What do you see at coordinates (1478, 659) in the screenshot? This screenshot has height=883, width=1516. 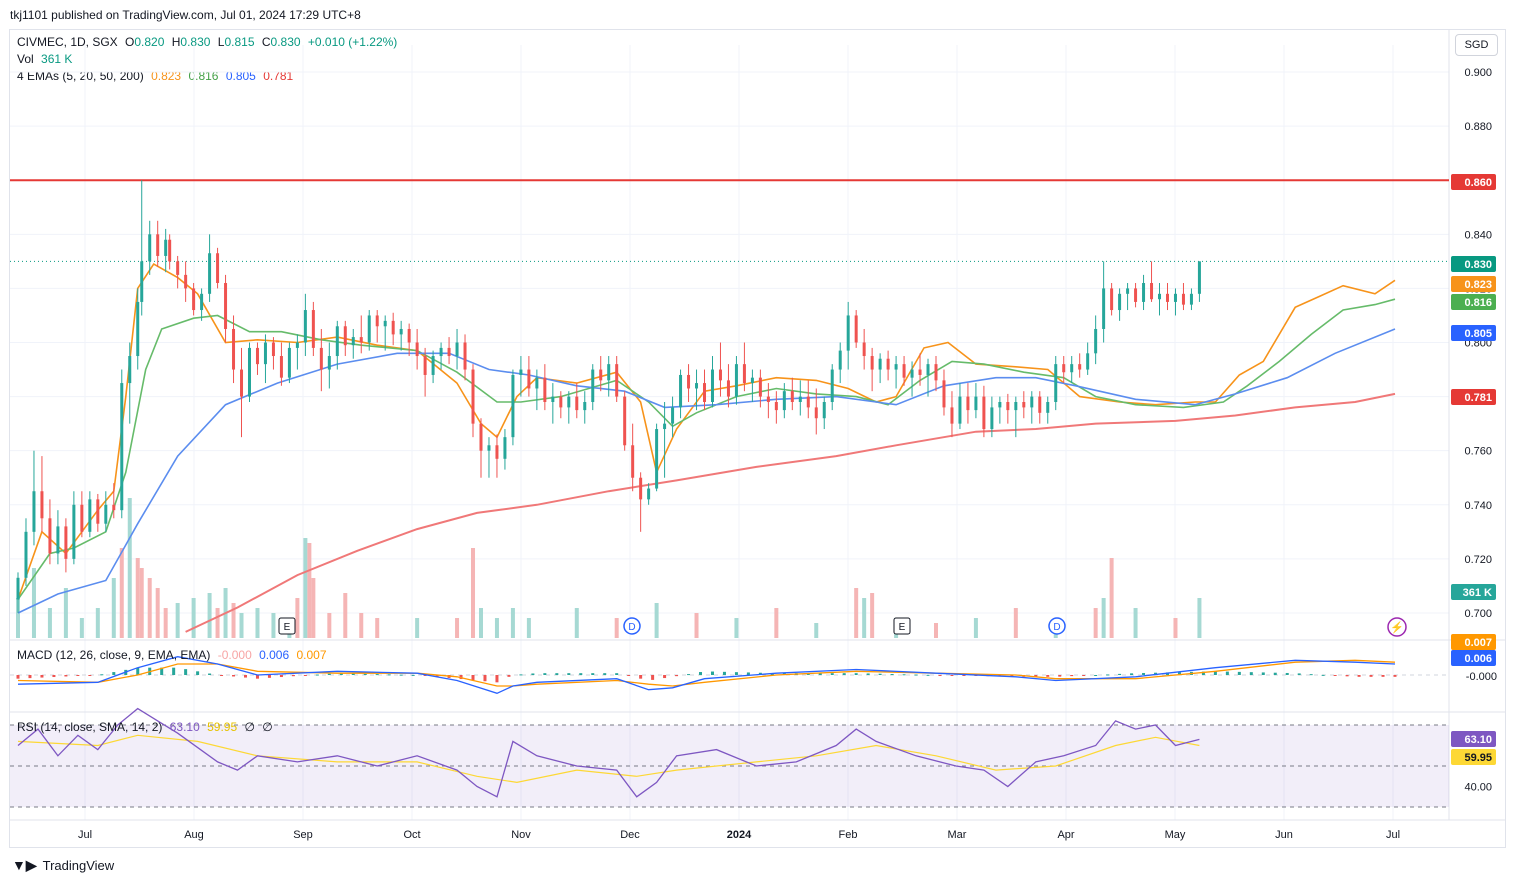 I see `macd-axis-badge-text: 0.006` at bounding box center [1478, 659].